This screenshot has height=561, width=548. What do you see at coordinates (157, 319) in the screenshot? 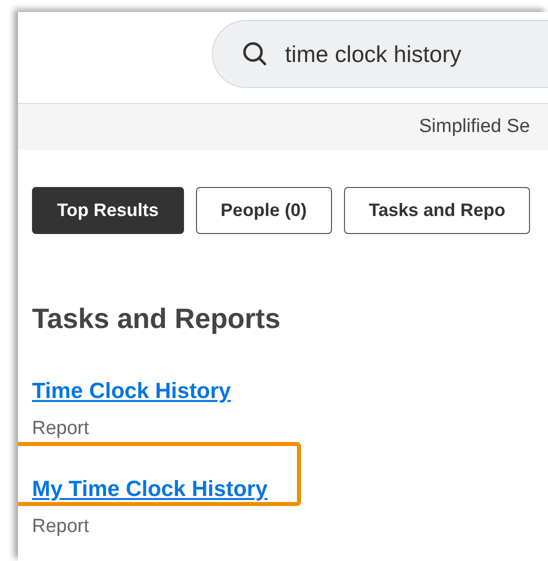
I see `section-title: Tasks and Reports` at bounding box center [157, 319].